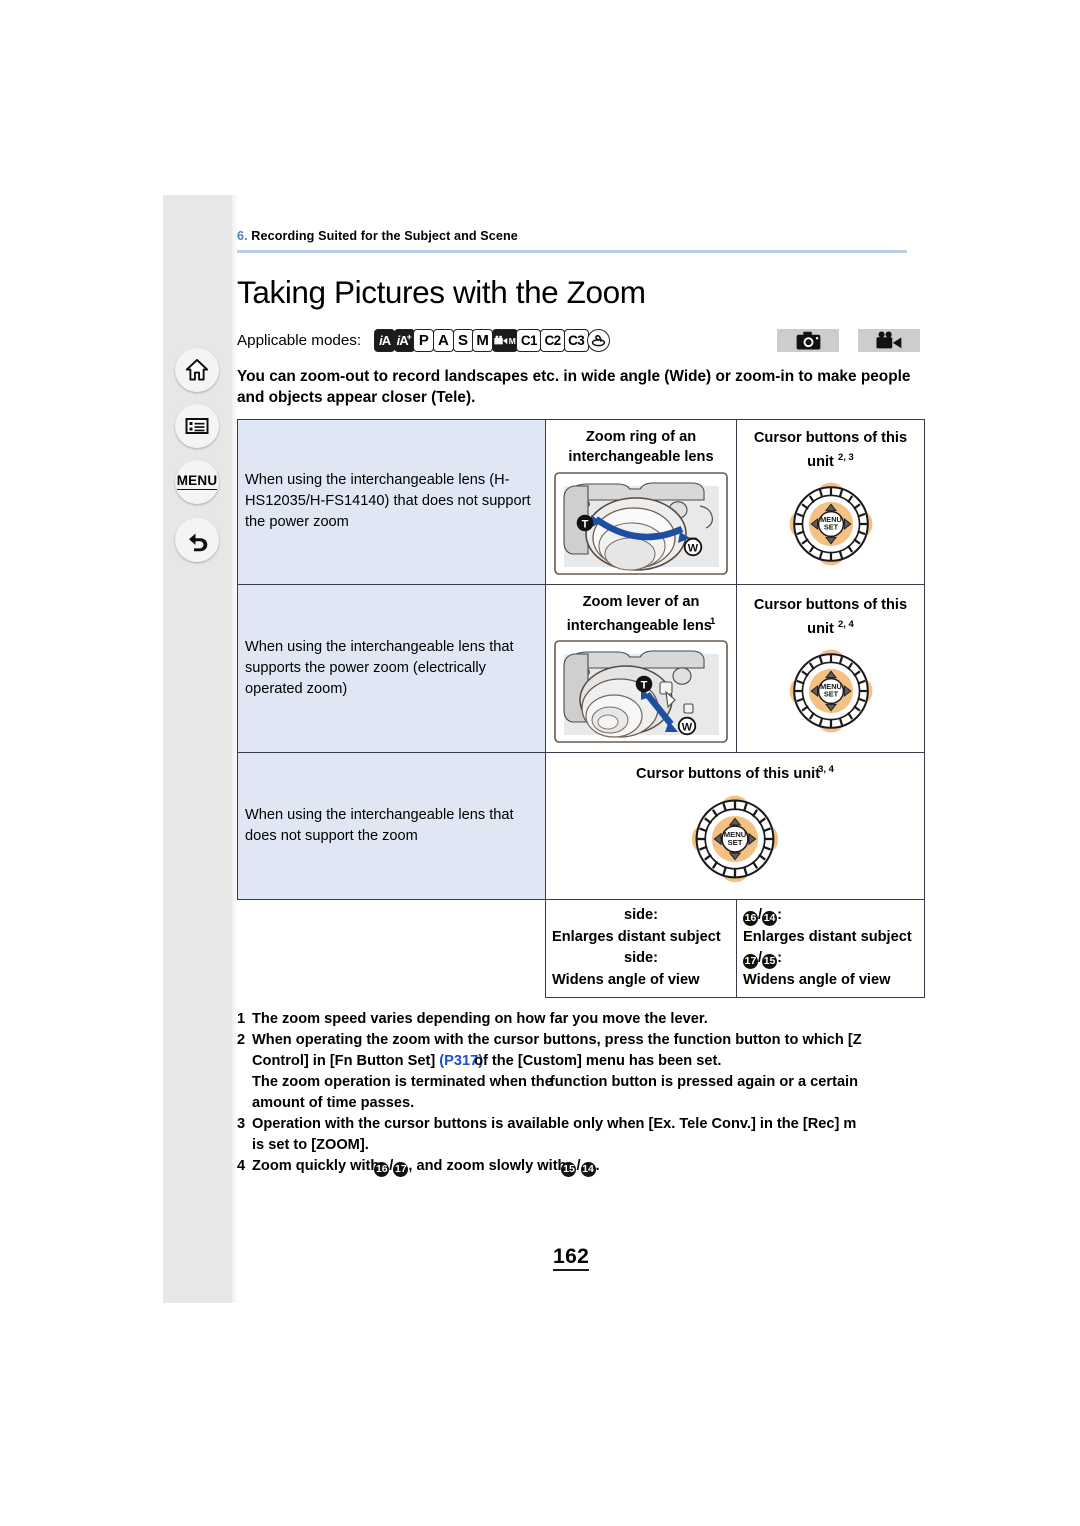 The image size is (1080, 1526). I want to click on middle-cell-heading: Zoom lever of an interchangeable lens1, so click(641, 611).